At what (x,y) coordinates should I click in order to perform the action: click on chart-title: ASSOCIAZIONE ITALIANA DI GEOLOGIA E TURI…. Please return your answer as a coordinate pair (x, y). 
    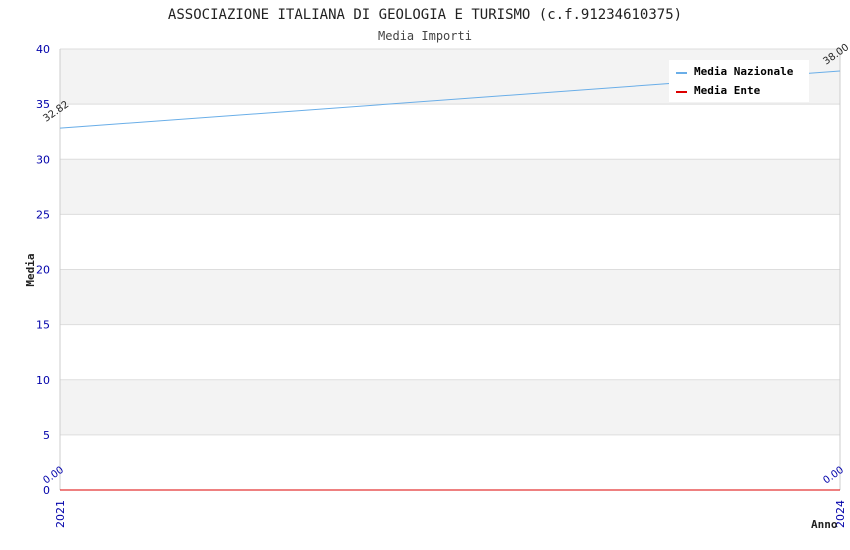
    Looking at the image, I should click on (425, 15).